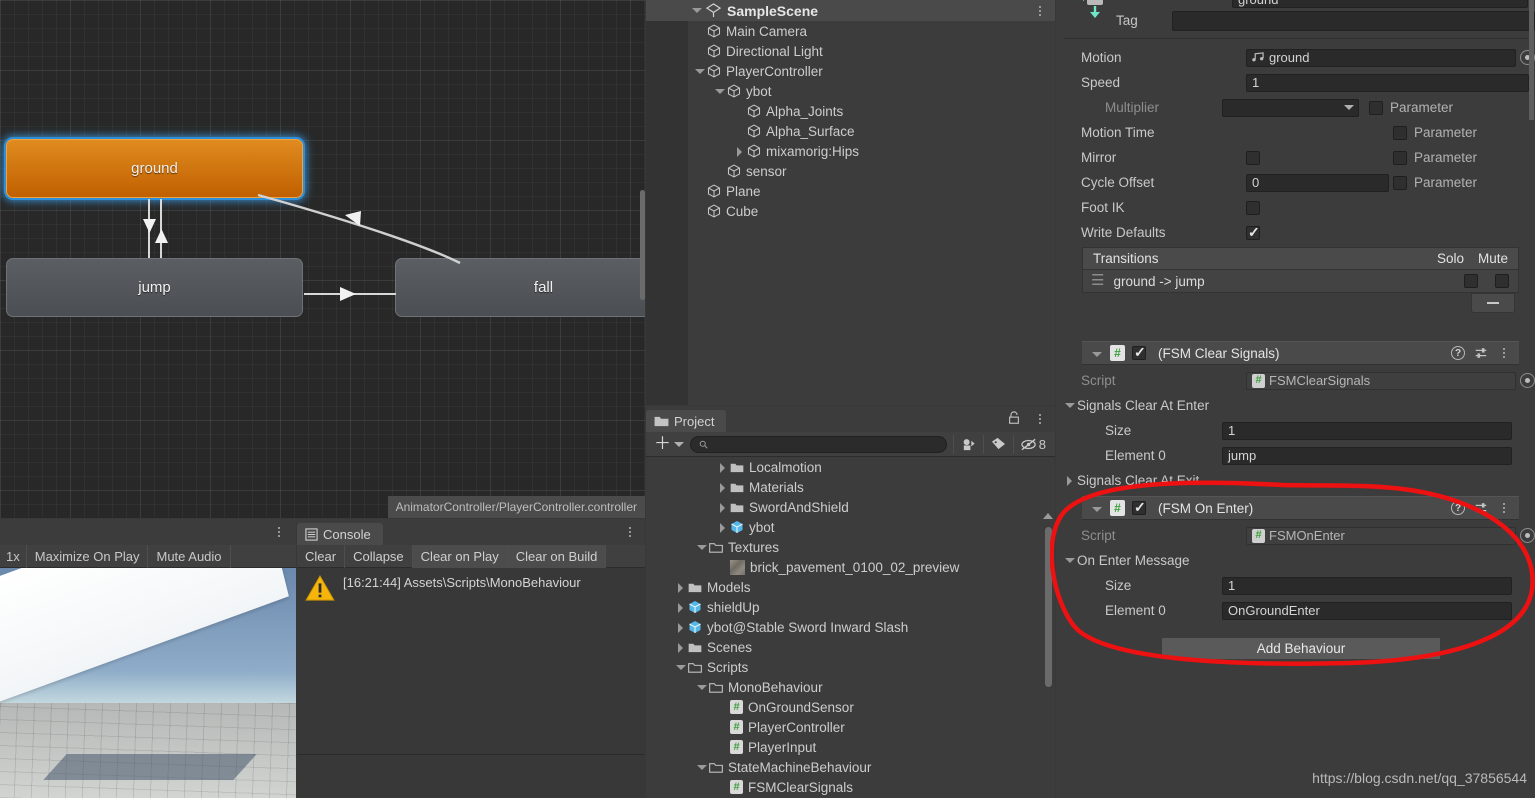 This screenshot has width=1535, height=798. What do you see at coordinates (1400, 132) in the screenshot?
I see `motion-time-parameter-checkbox` at bounding box center [1400, 132].